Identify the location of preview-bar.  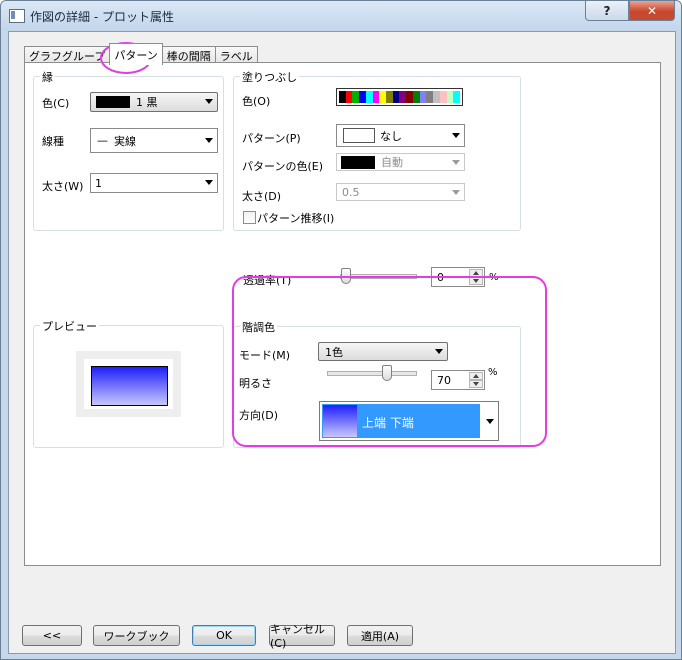
(129, 386).